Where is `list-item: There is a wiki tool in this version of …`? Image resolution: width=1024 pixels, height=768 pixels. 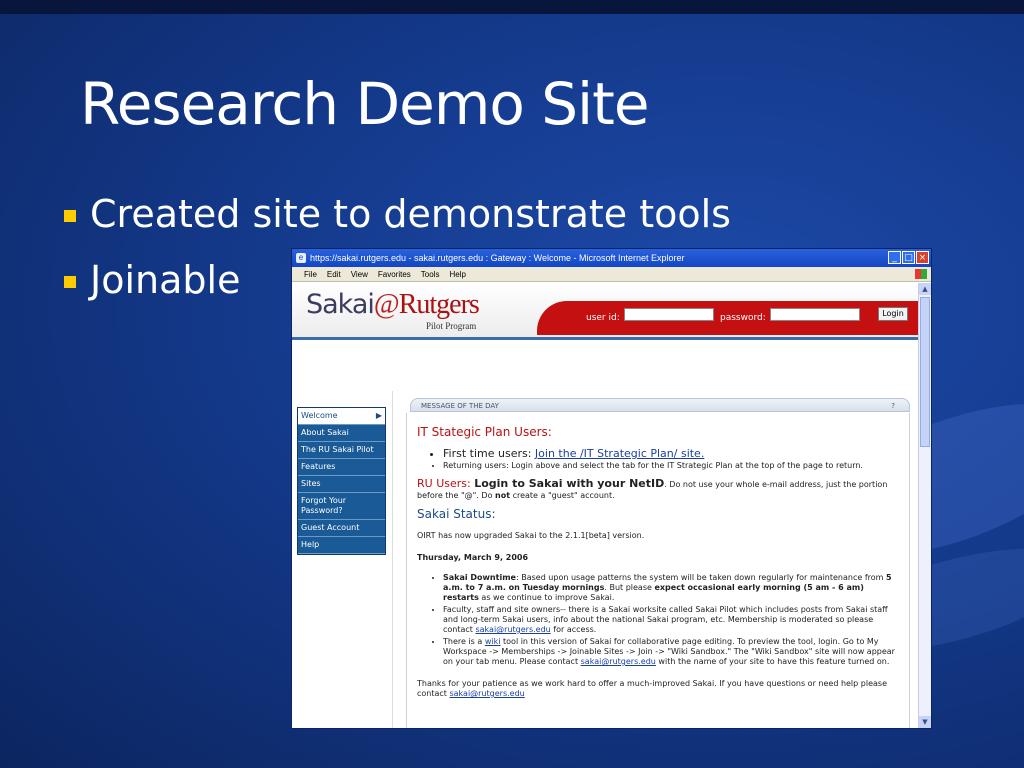 list-item: There is a wiki tool in this version of … is located at coordinates (671, 652).